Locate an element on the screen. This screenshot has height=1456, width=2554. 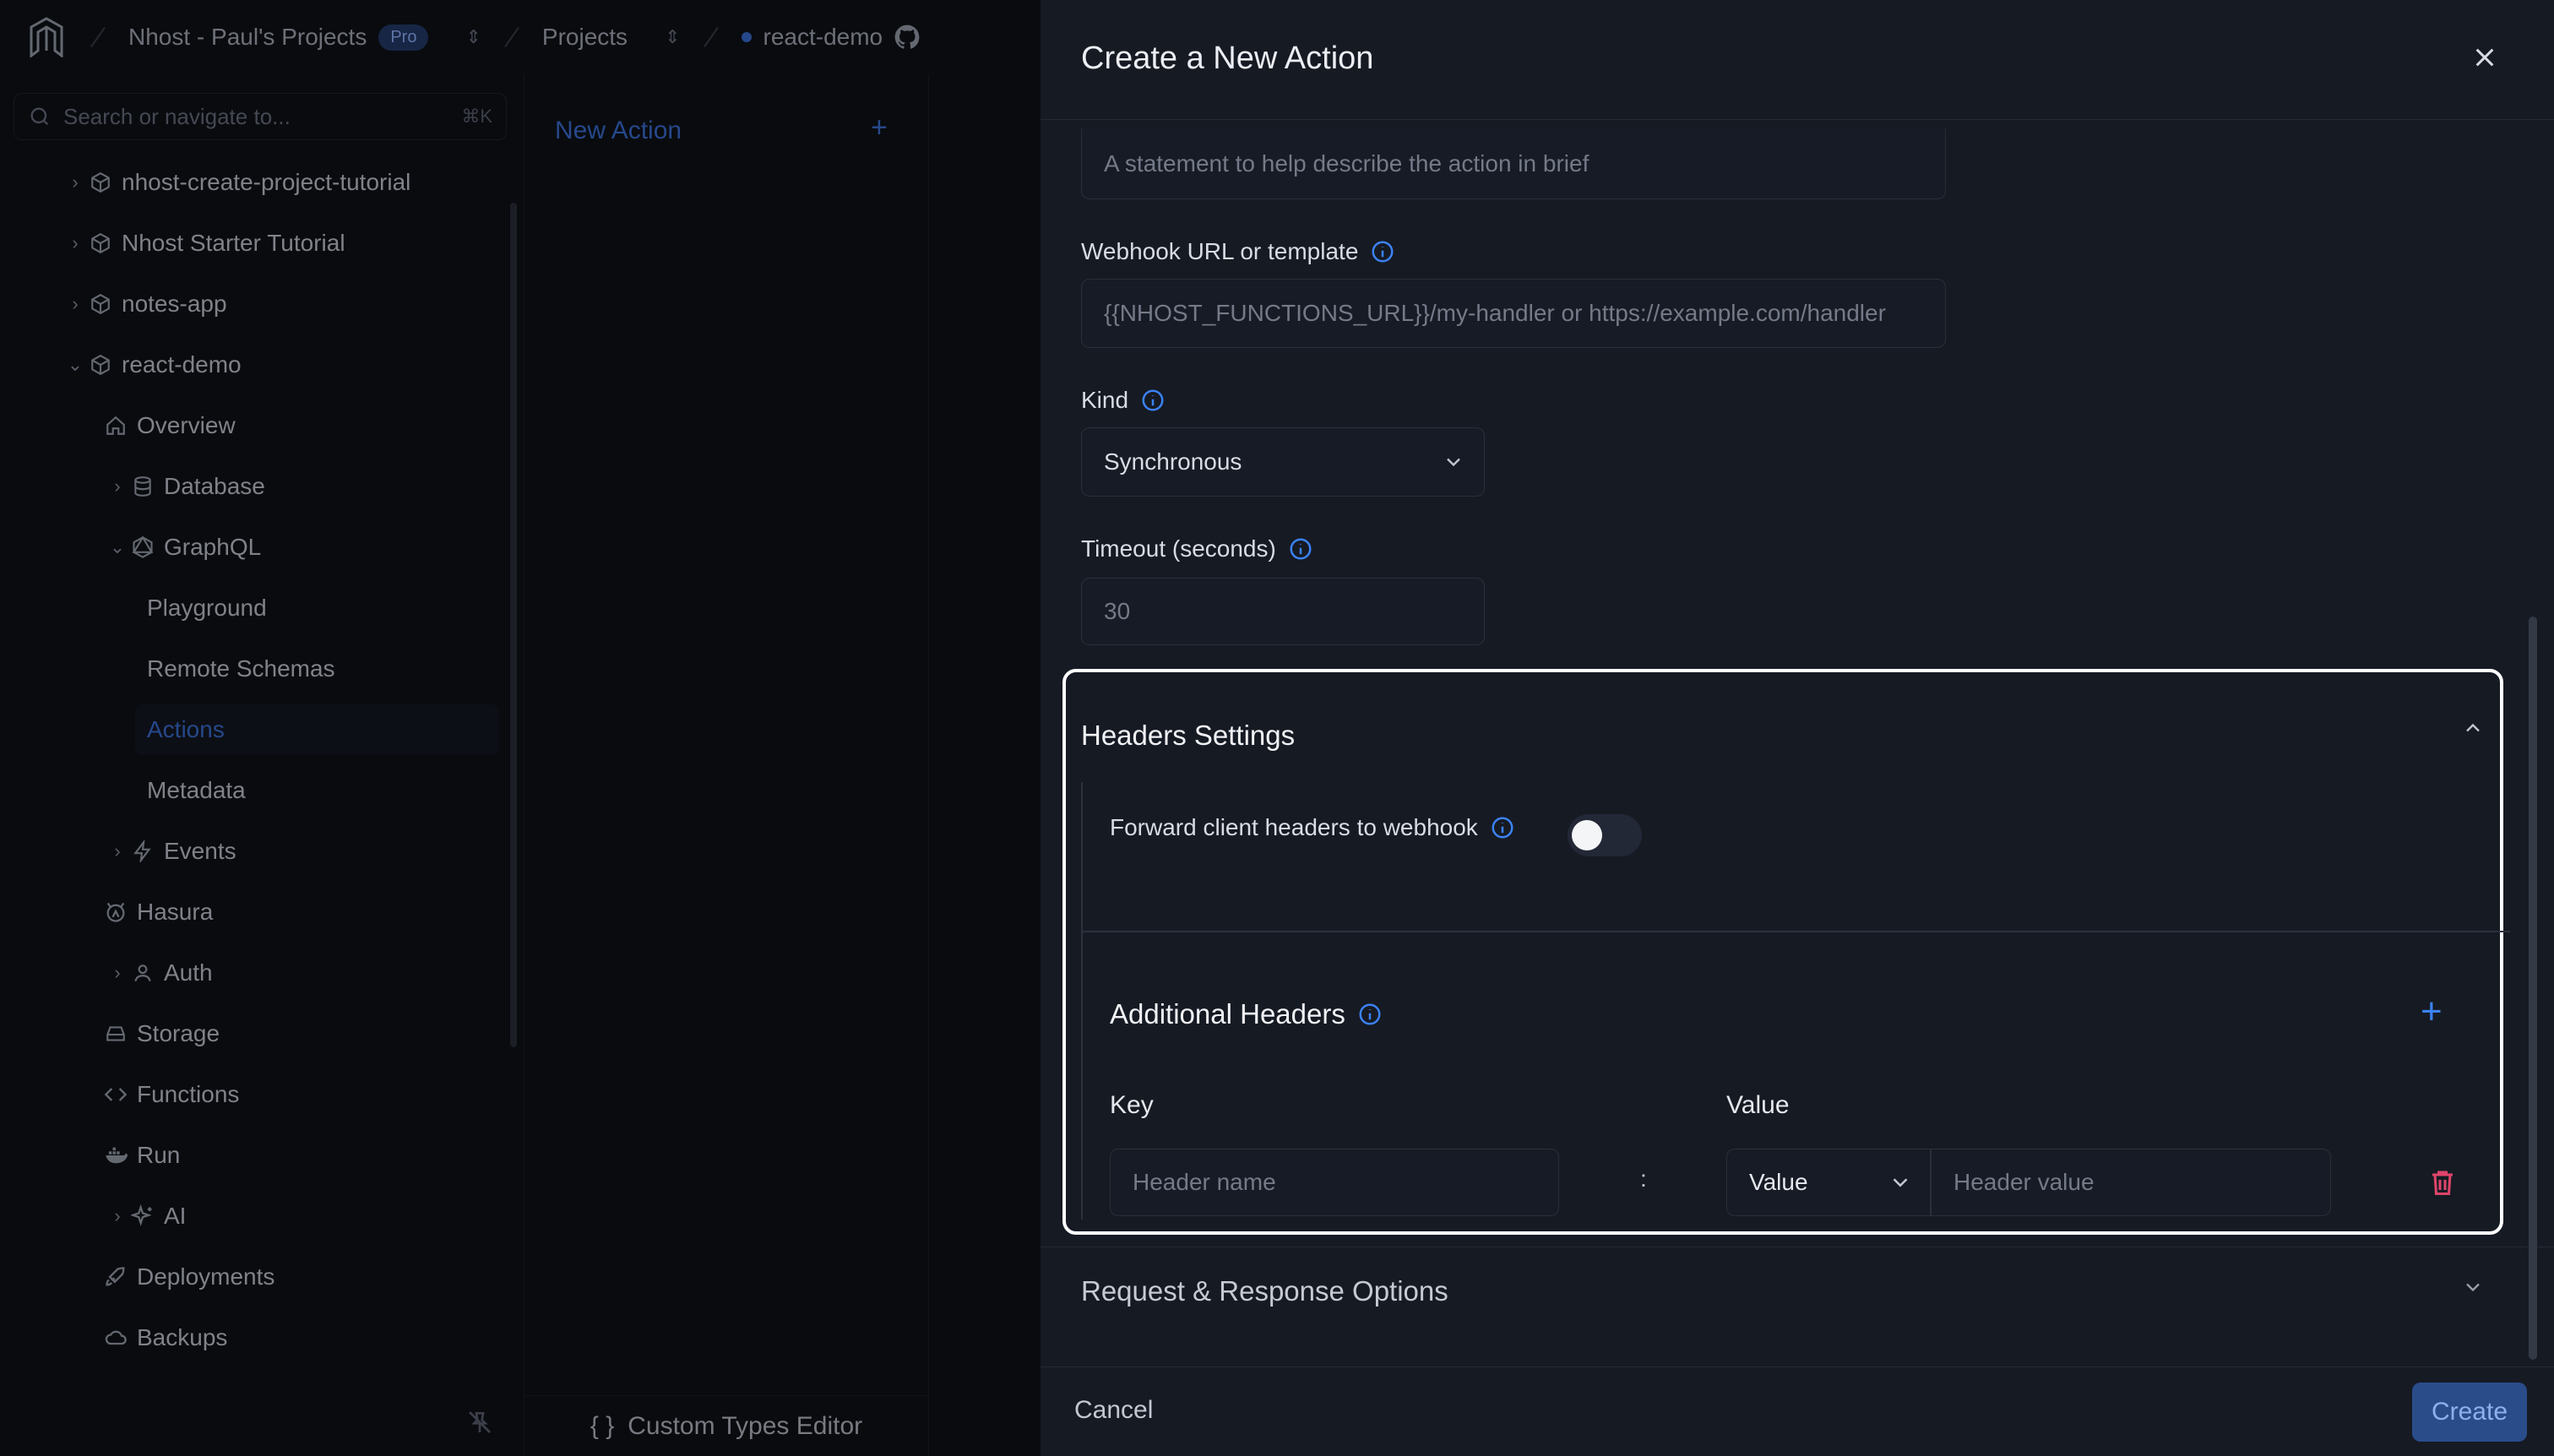
webhook-label-text: Webhook URL or template is located at coordinates (1220, 251).